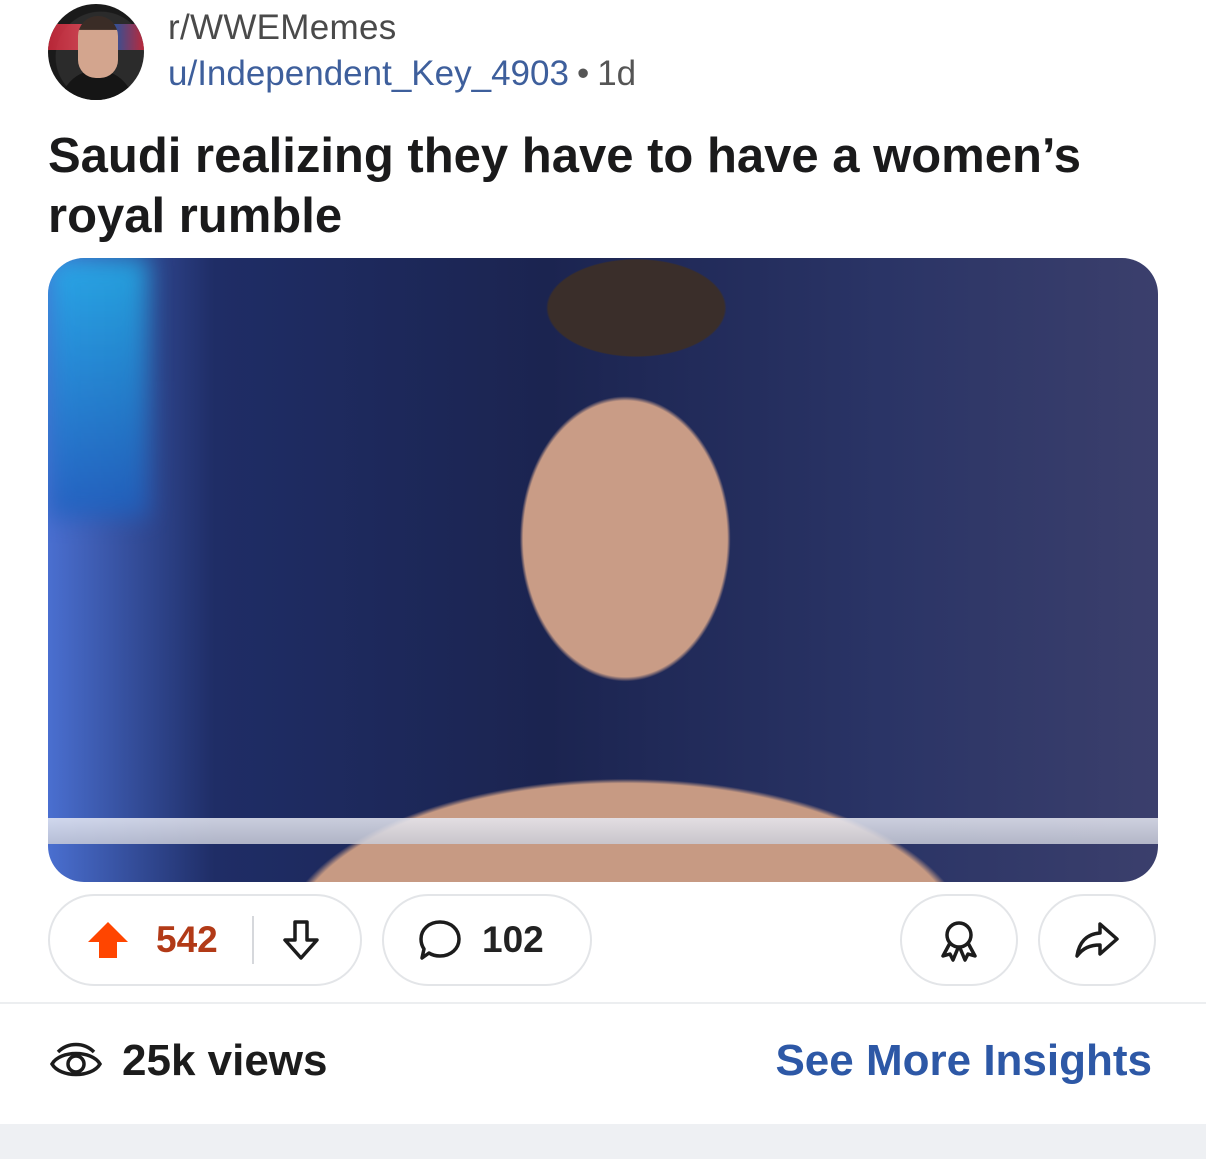 The width and height of the screenshot is (1206, 1159). What do you see at coordinates (513, 939) in the screenshot?
I see `comment-count: 102` at bounding box center [513, 939].